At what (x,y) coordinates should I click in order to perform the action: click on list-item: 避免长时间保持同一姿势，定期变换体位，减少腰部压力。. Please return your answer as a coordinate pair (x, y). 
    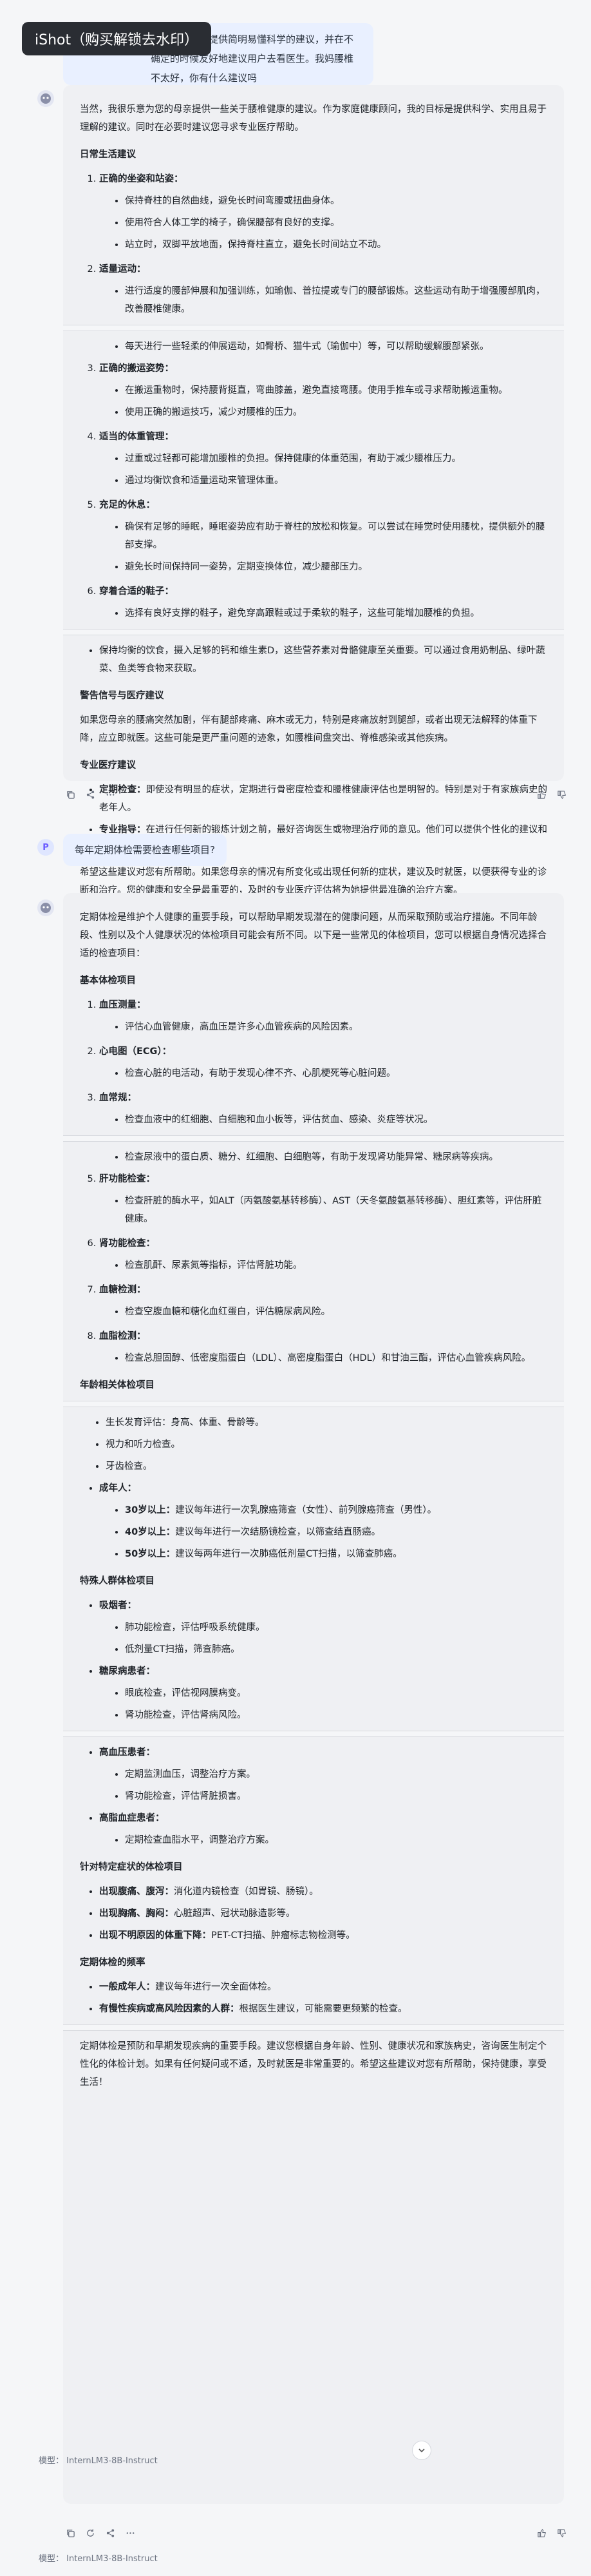
    Looking at the image, I should click on (336, 567).